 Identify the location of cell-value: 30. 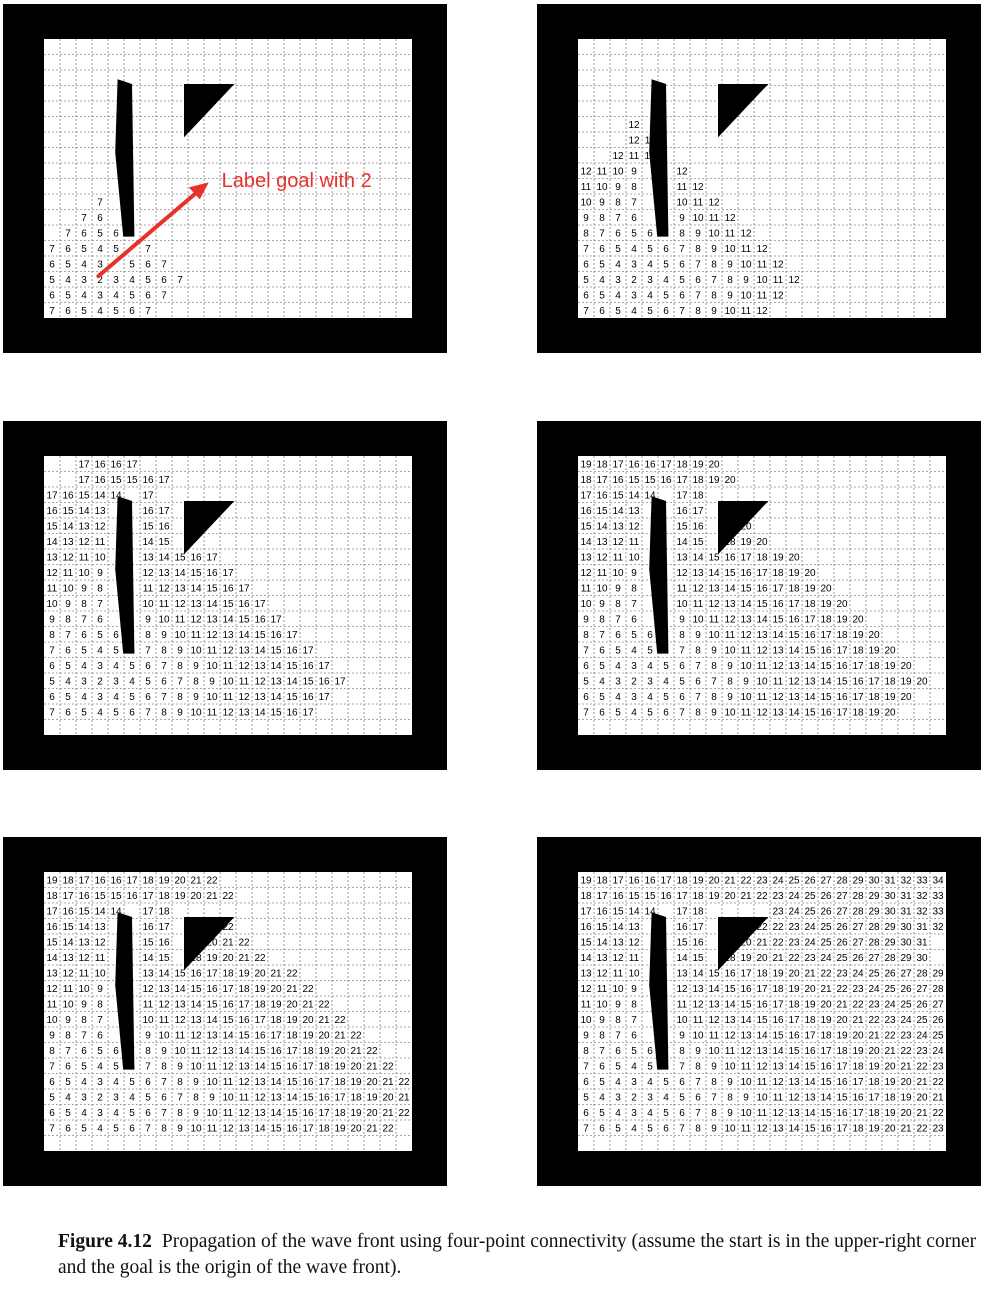
(890, 896).